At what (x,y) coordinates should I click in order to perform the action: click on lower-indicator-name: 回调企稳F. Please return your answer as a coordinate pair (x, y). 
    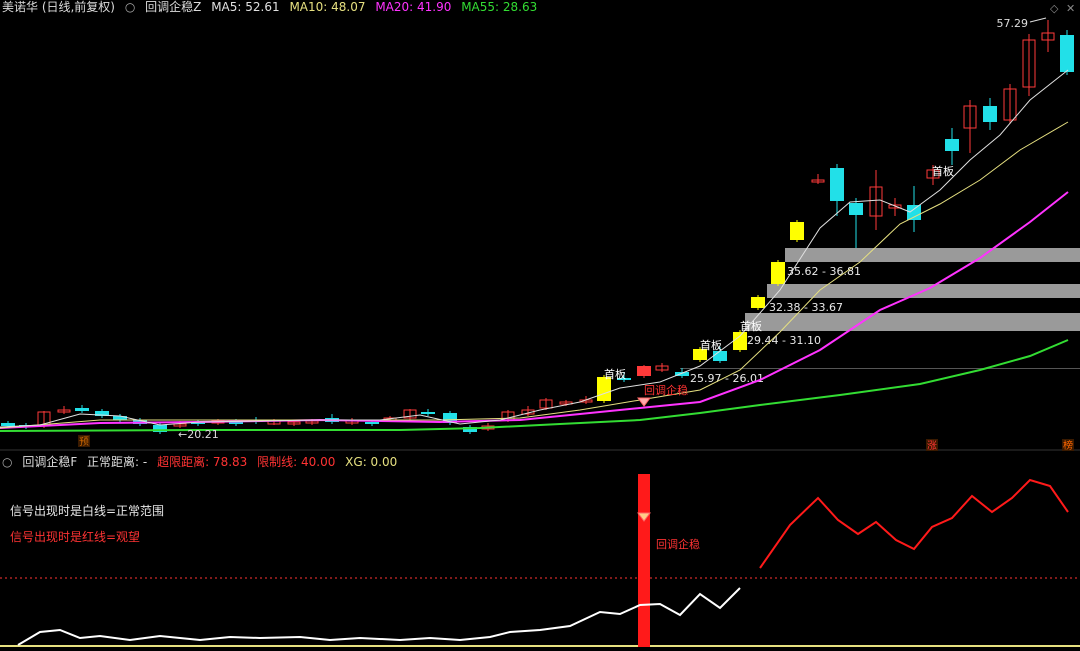
    Looking at the image, I should click on (49, 462).